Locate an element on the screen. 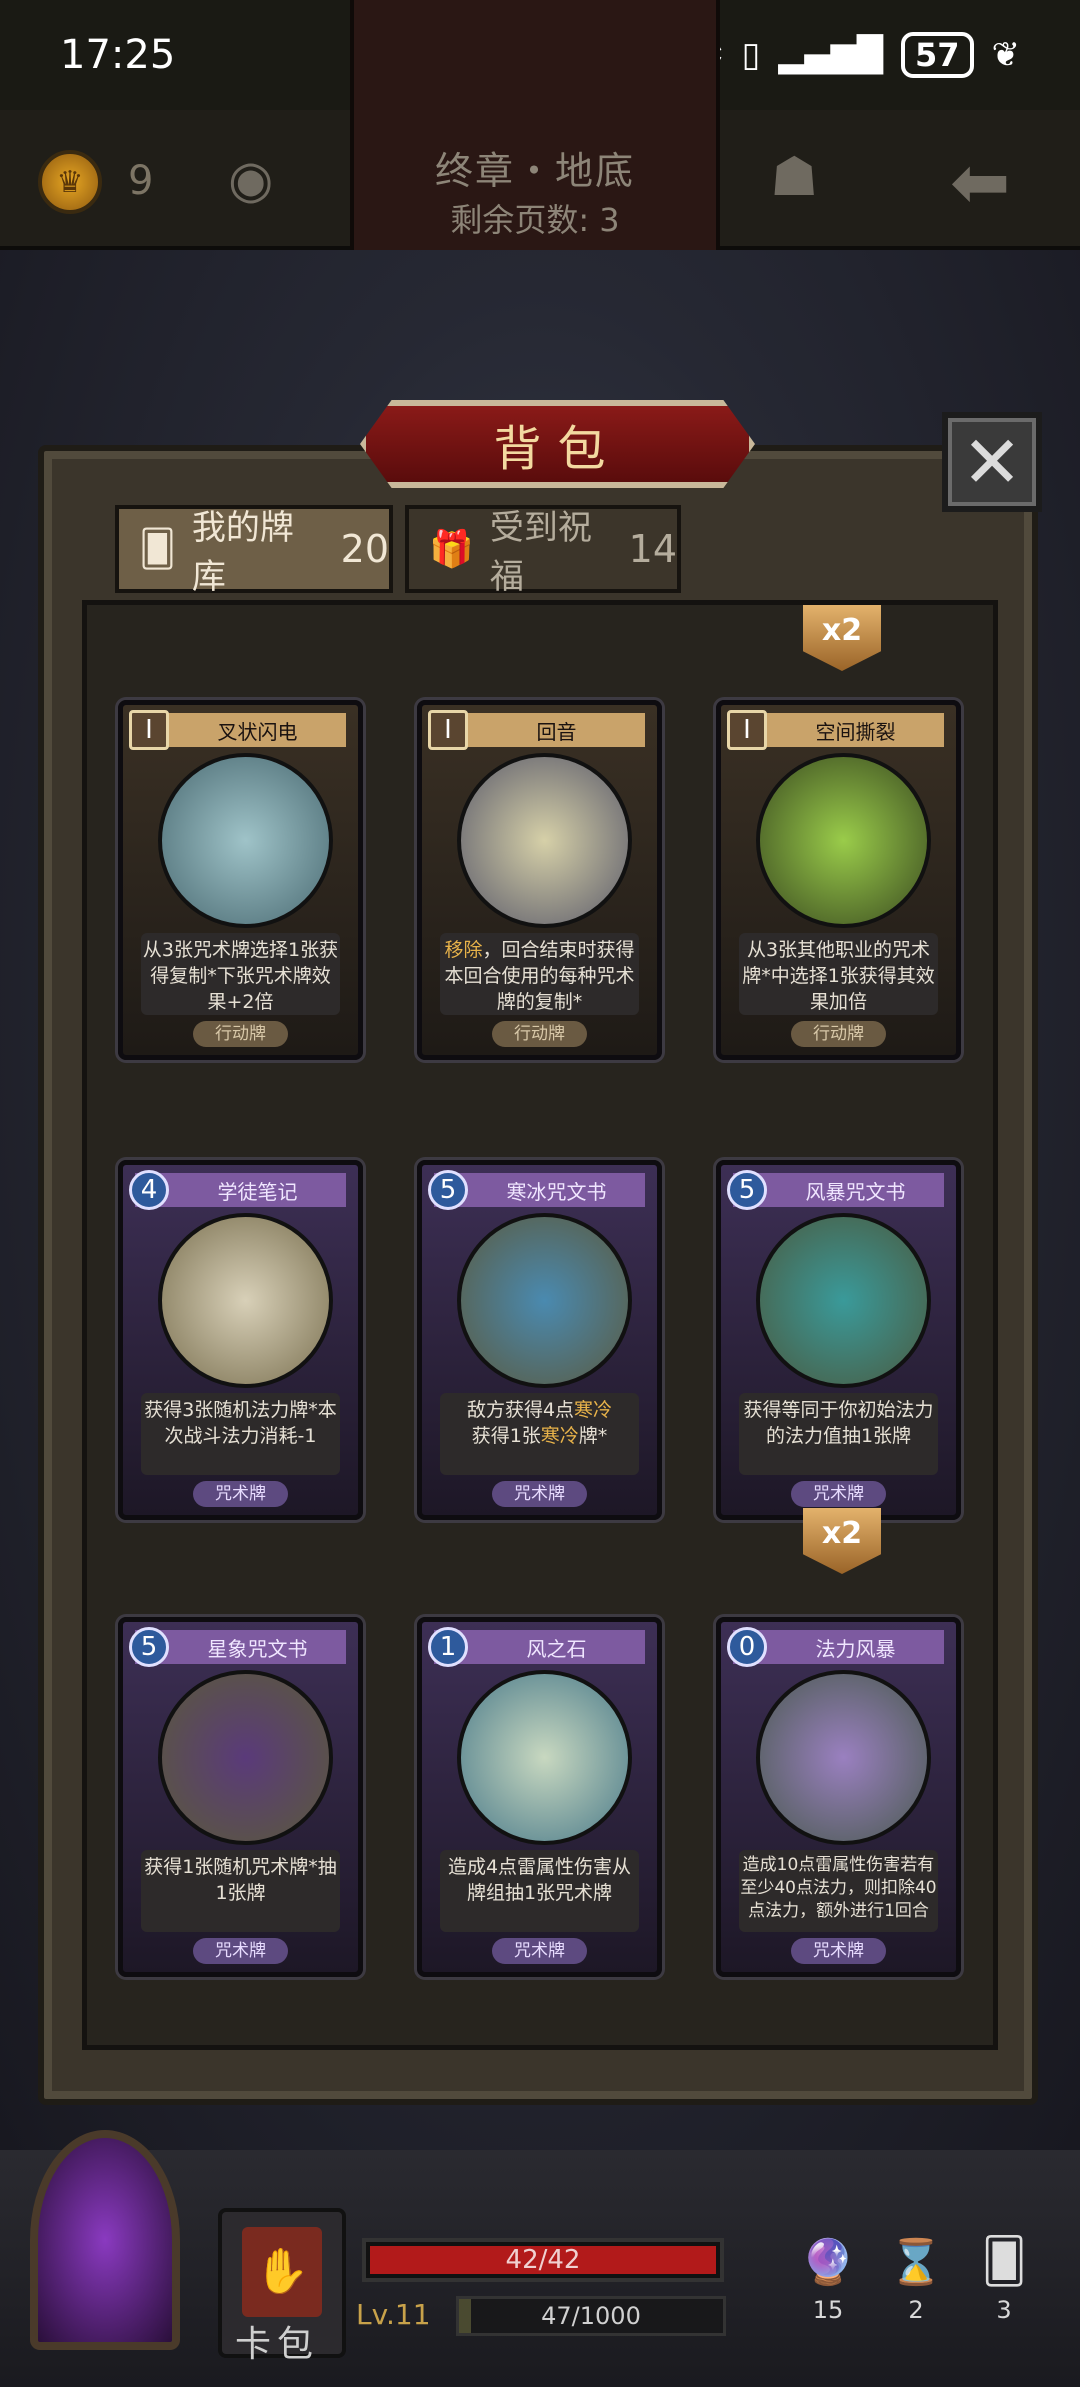 This screenshot has height=2387, width=1080. card-description: 从3张其他职业的咒术牌*中选择1张获得其效果加倍 is located at coordinates (838, 974).